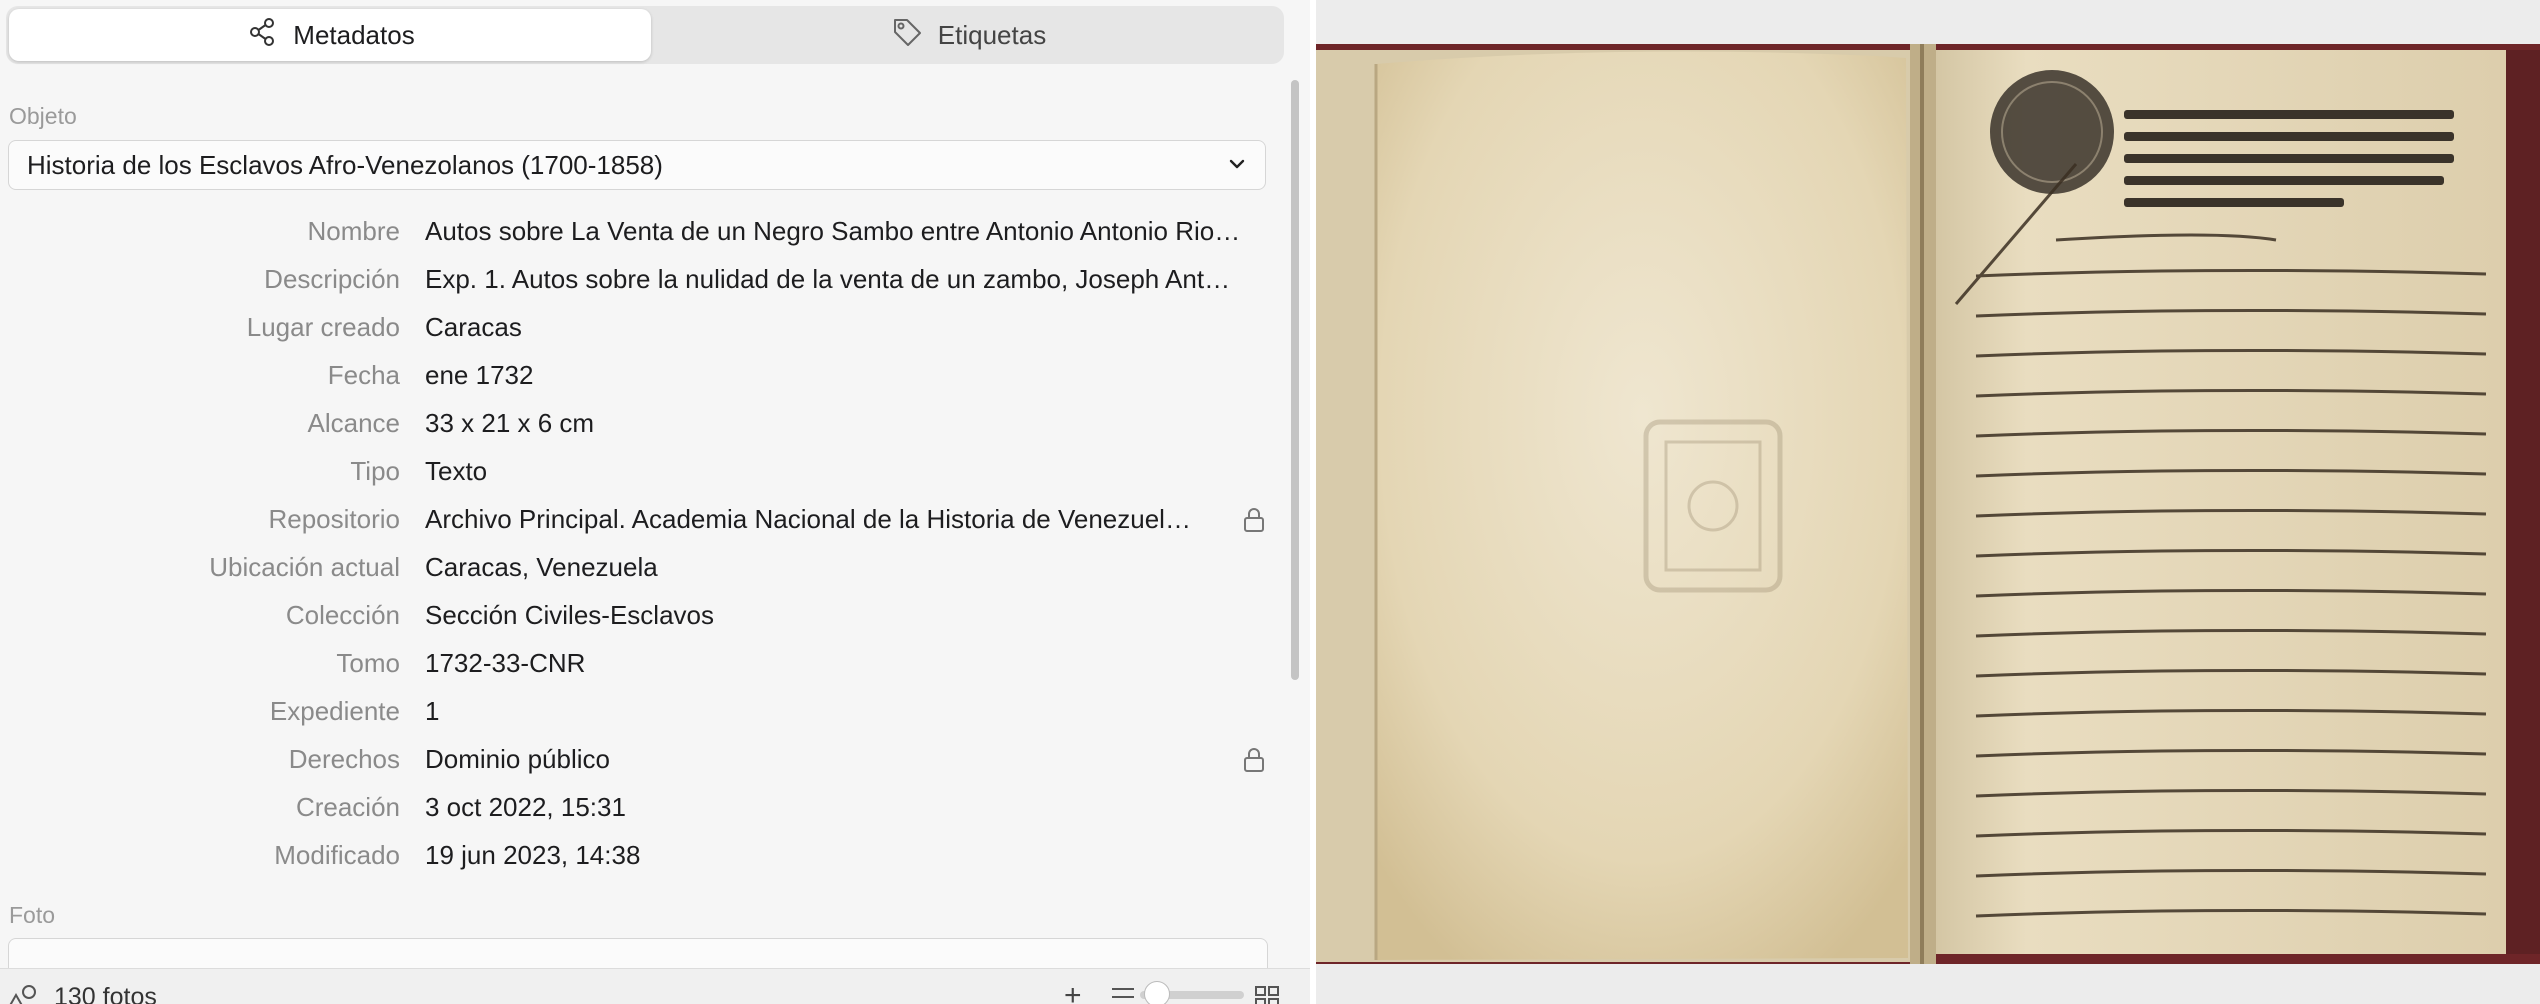  I want to click on field-key: Nombre, so click(353, 230).